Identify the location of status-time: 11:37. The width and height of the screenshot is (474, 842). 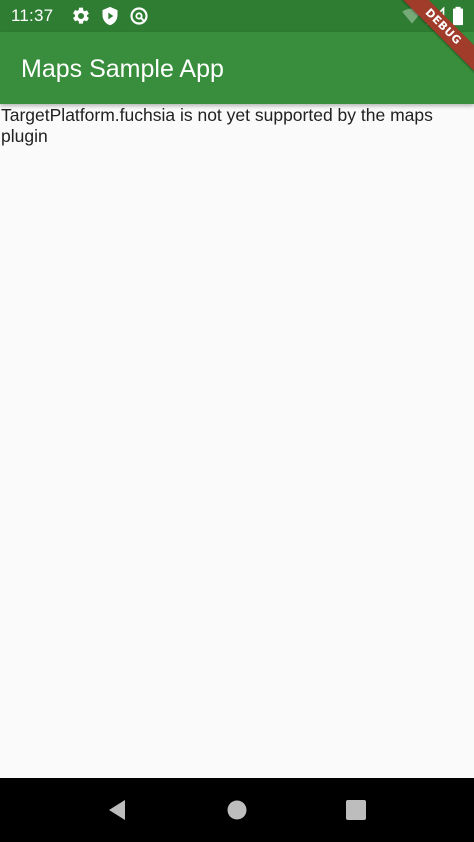
(32, 15).